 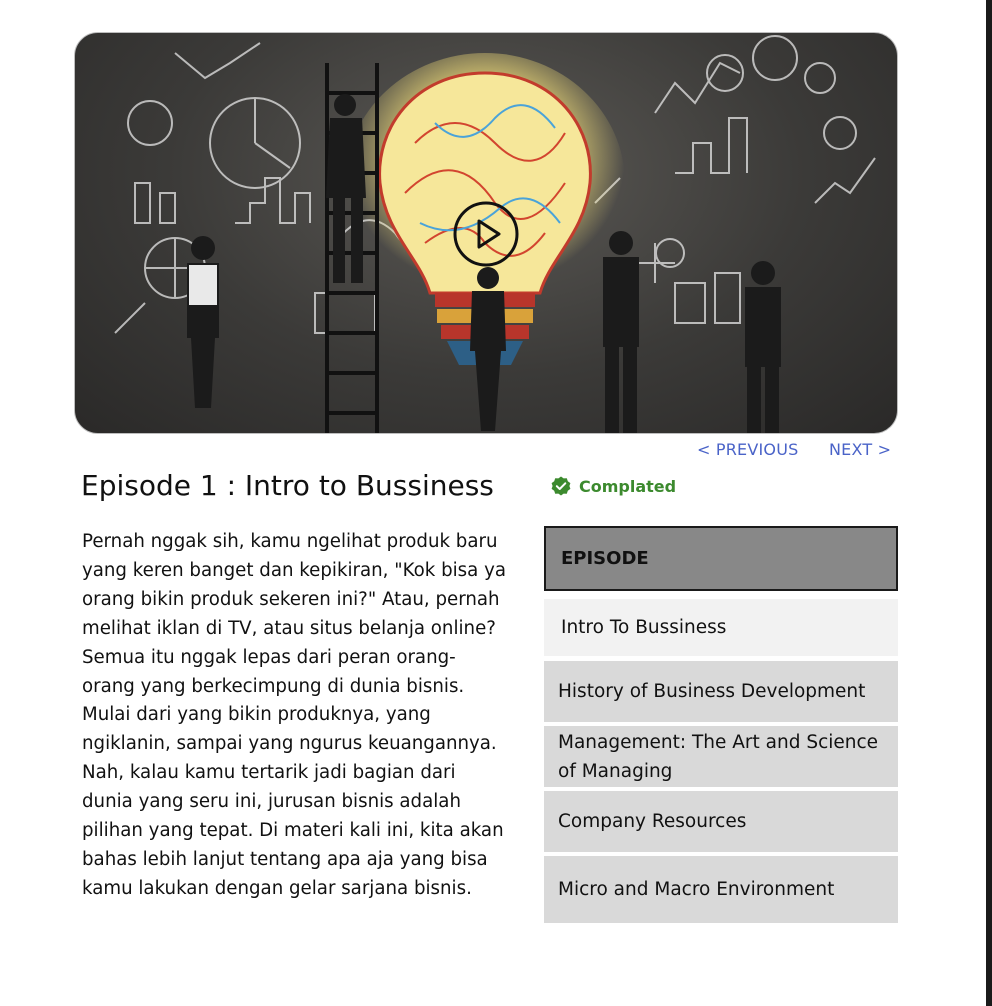 What do you see at coordinates (748, 449) in the screenshot?
I see `previous-episode-link: < PREVIOUS` at bounding box center [748, 449].